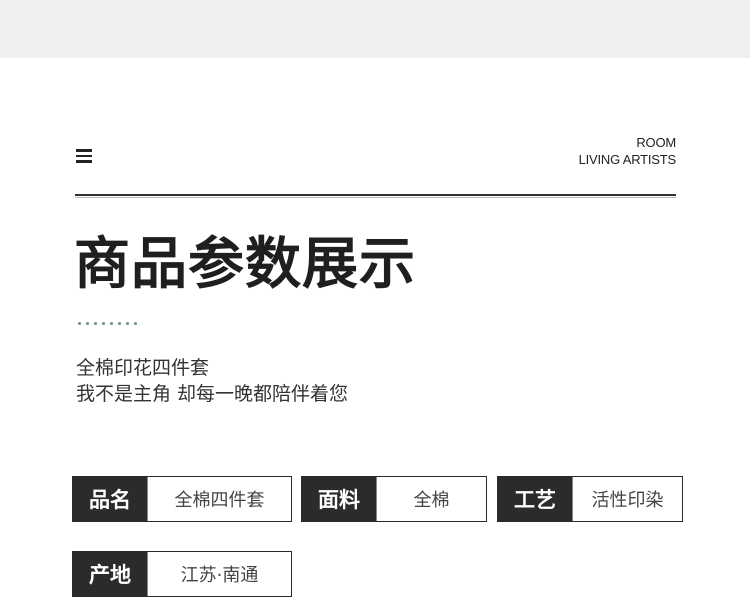 The height and width of the screenshot is (611, 750). I want to click on spec-item-name: 品名 全棉四件套, so click(182, 499).